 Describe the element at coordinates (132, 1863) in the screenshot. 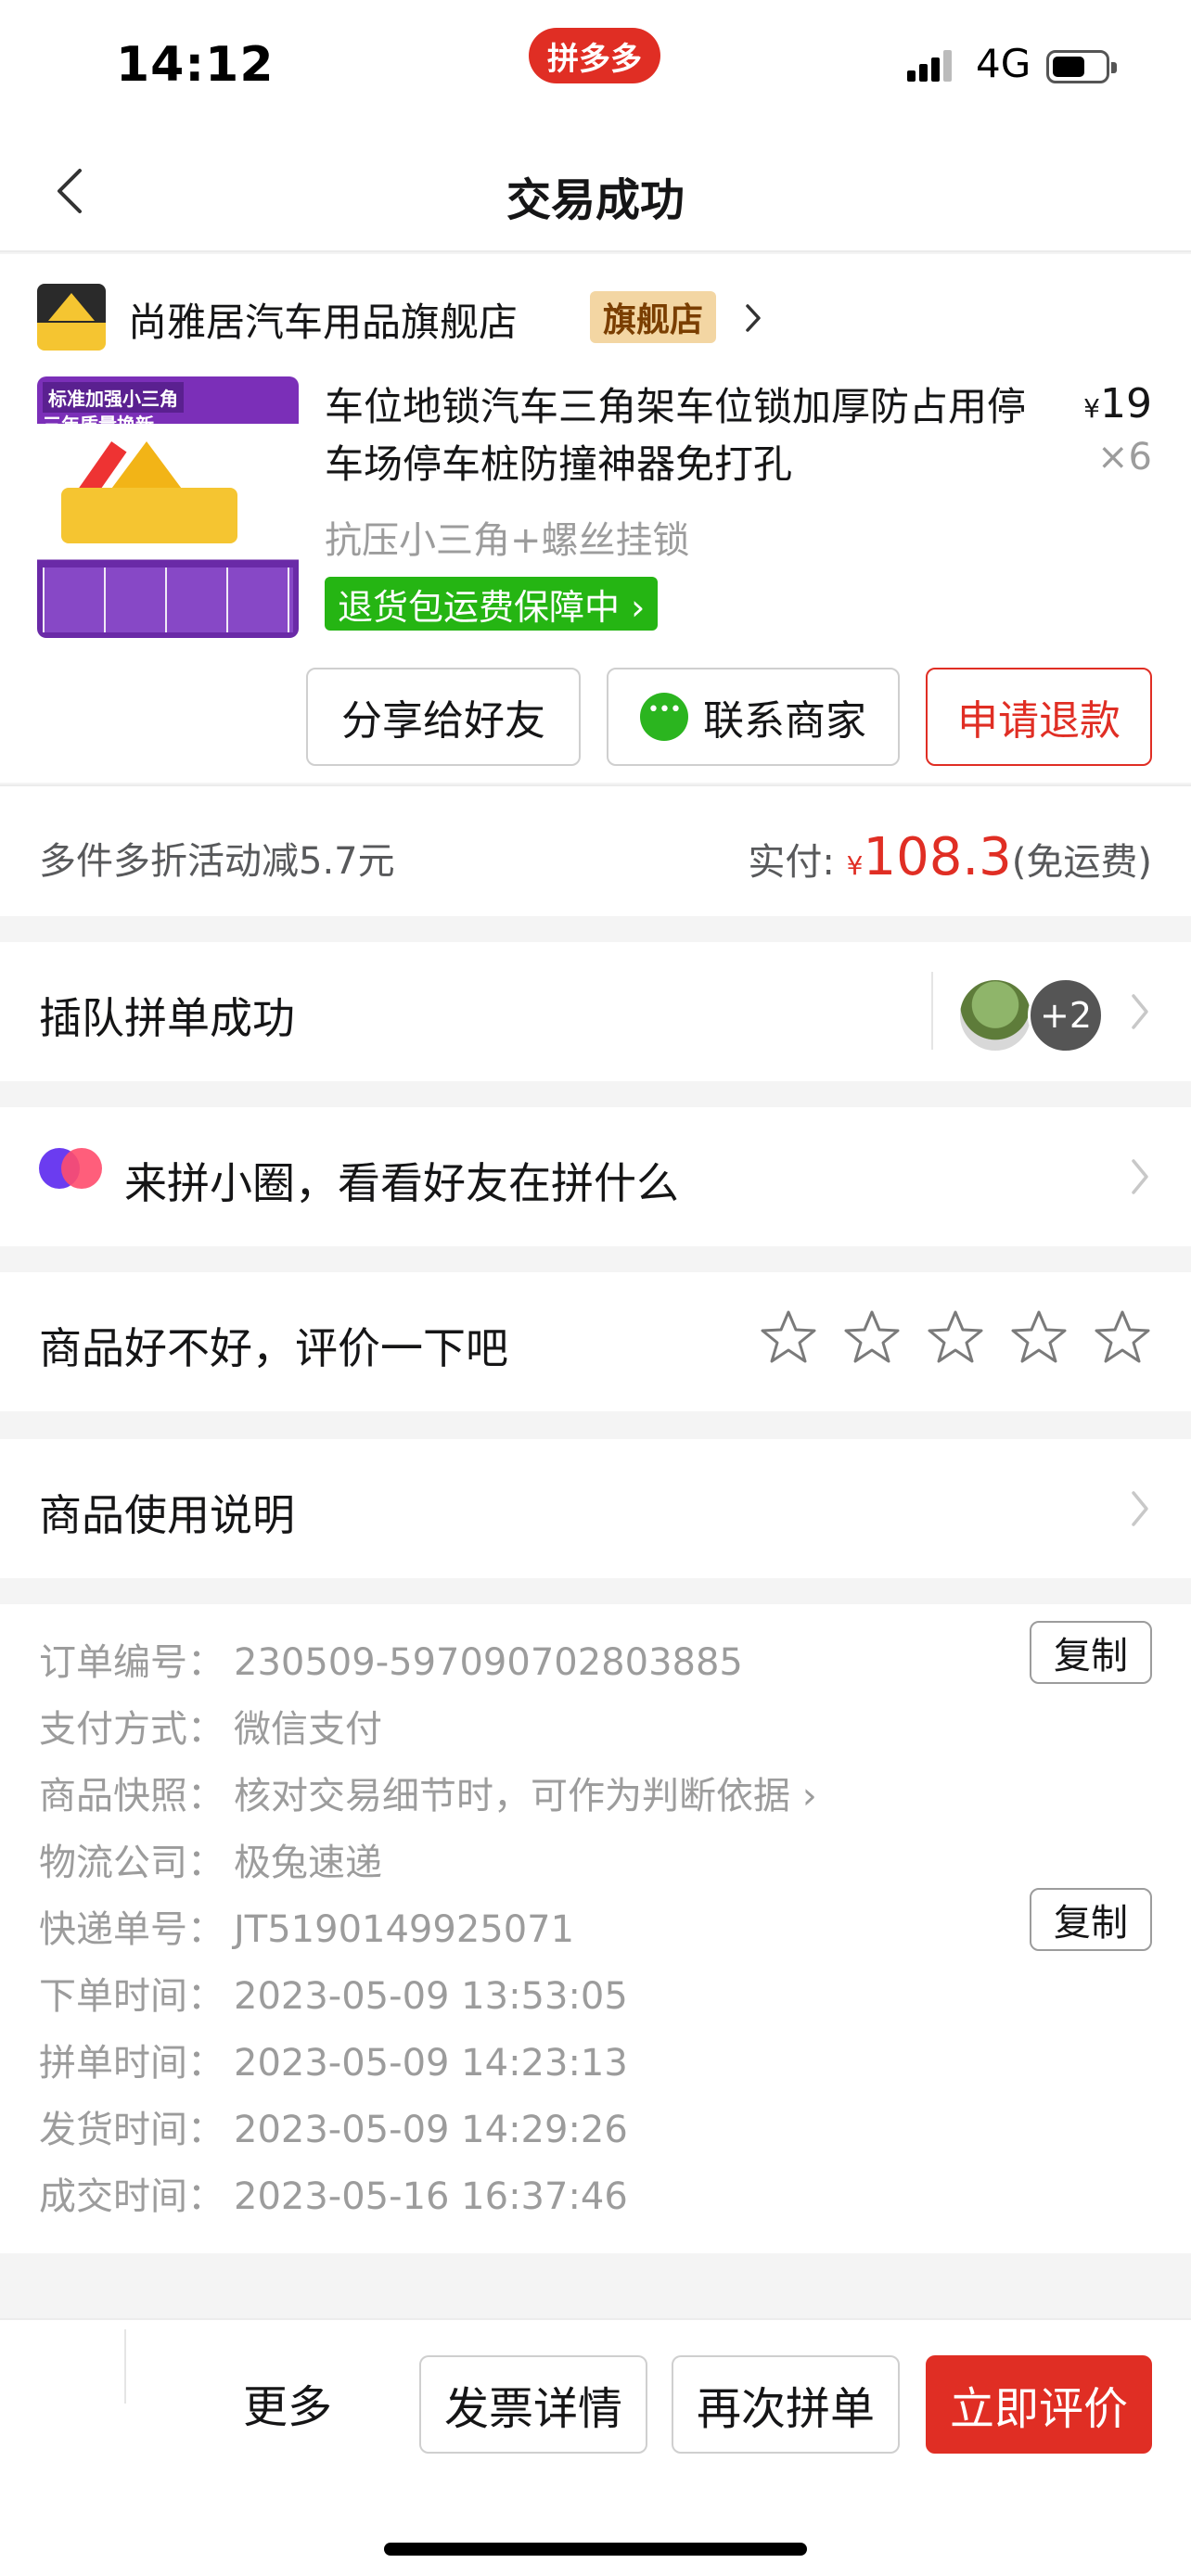

I see `order-info-key: 物流公司：` at that location.